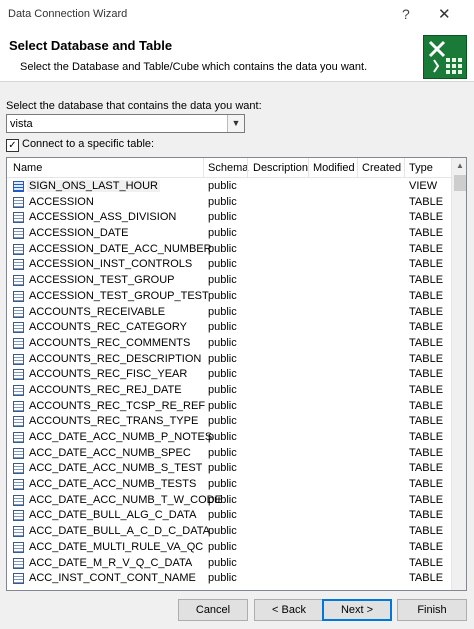 The width and height of the screenshot is (474, 629). What do you see at coordinates (18, 186) in the screenshot?
I see `view-icon` at bounding box center [18, 186].